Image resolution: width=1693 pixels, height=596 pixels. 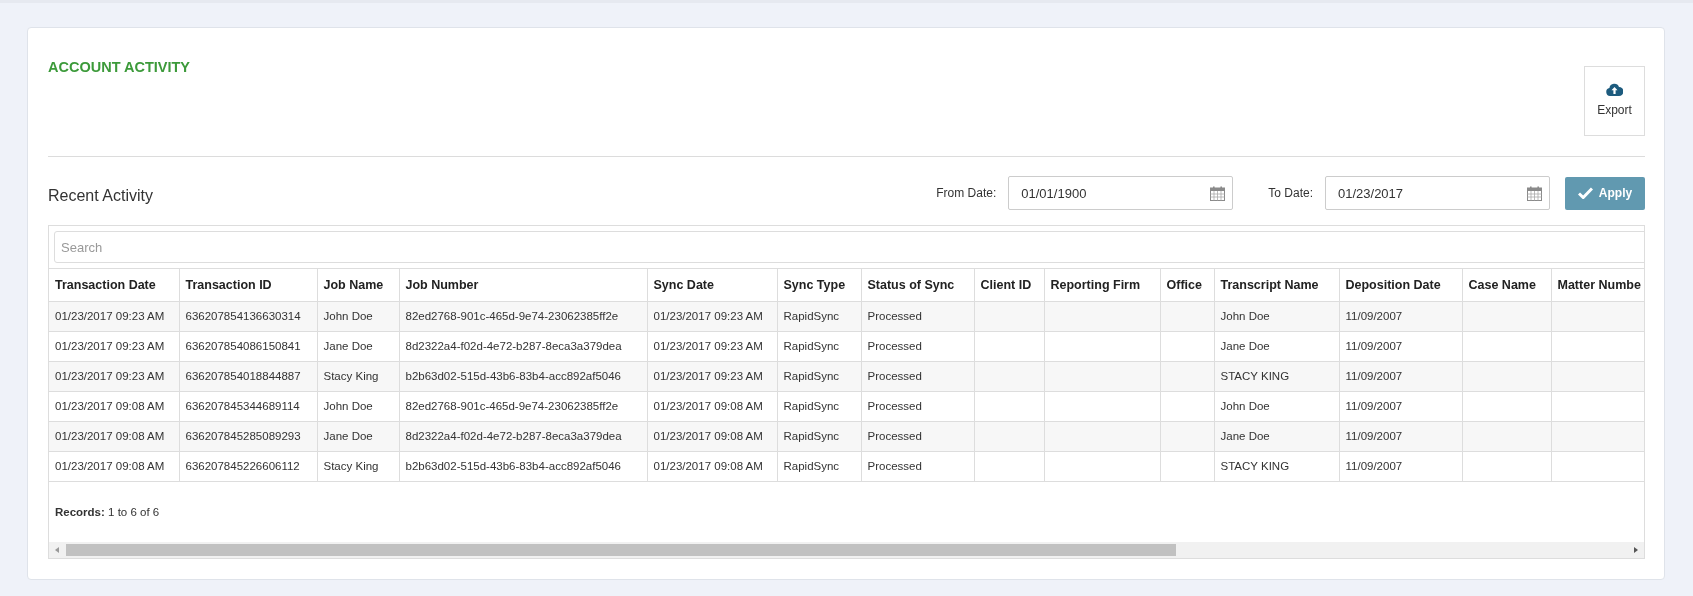 What do you see at coordinates (966, 193) in the screenshot?
I see `date-label: From Date:` at bounding box center [966, 193].